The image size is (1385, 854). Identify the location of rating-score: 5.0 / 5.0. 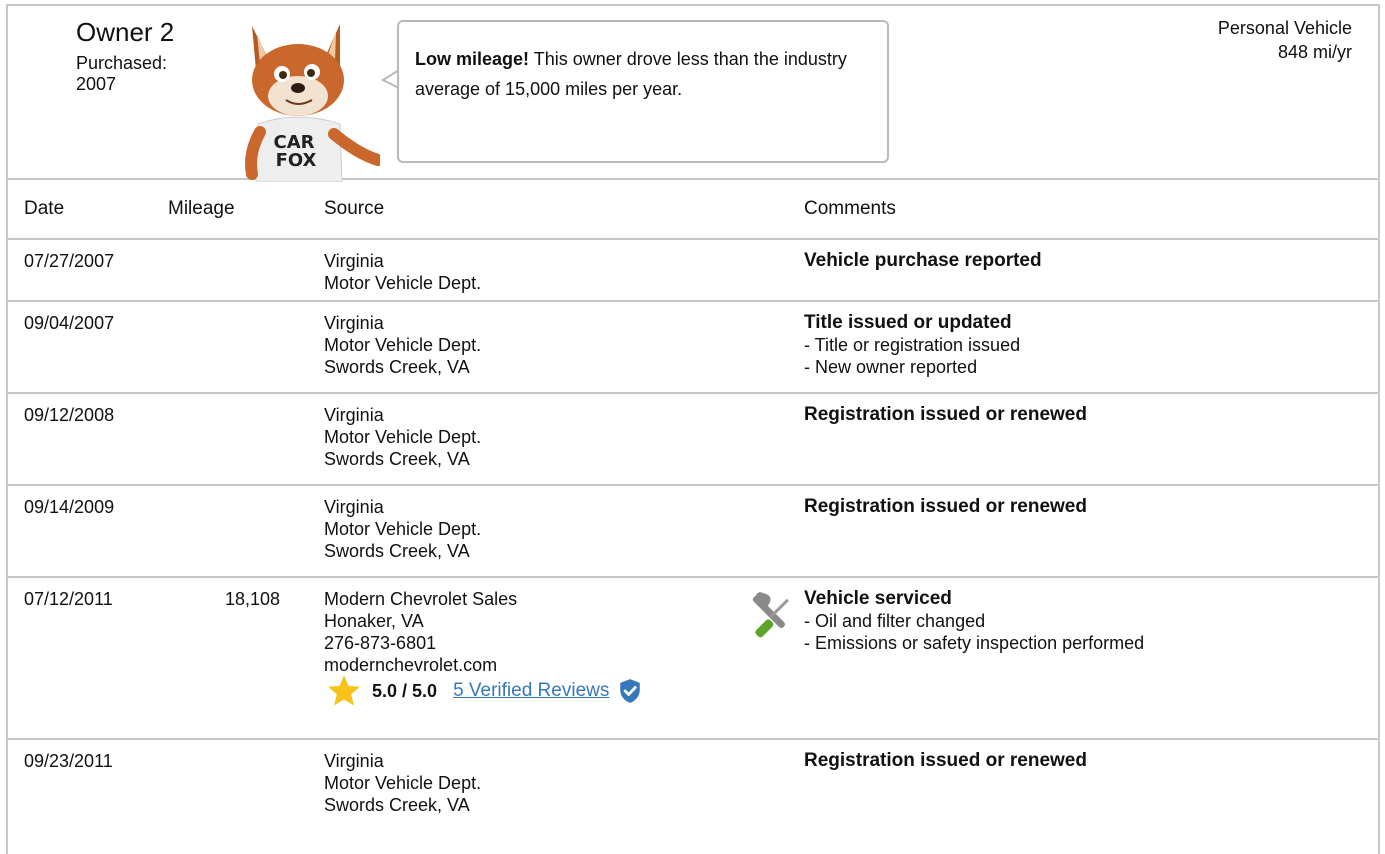
(405, 691).